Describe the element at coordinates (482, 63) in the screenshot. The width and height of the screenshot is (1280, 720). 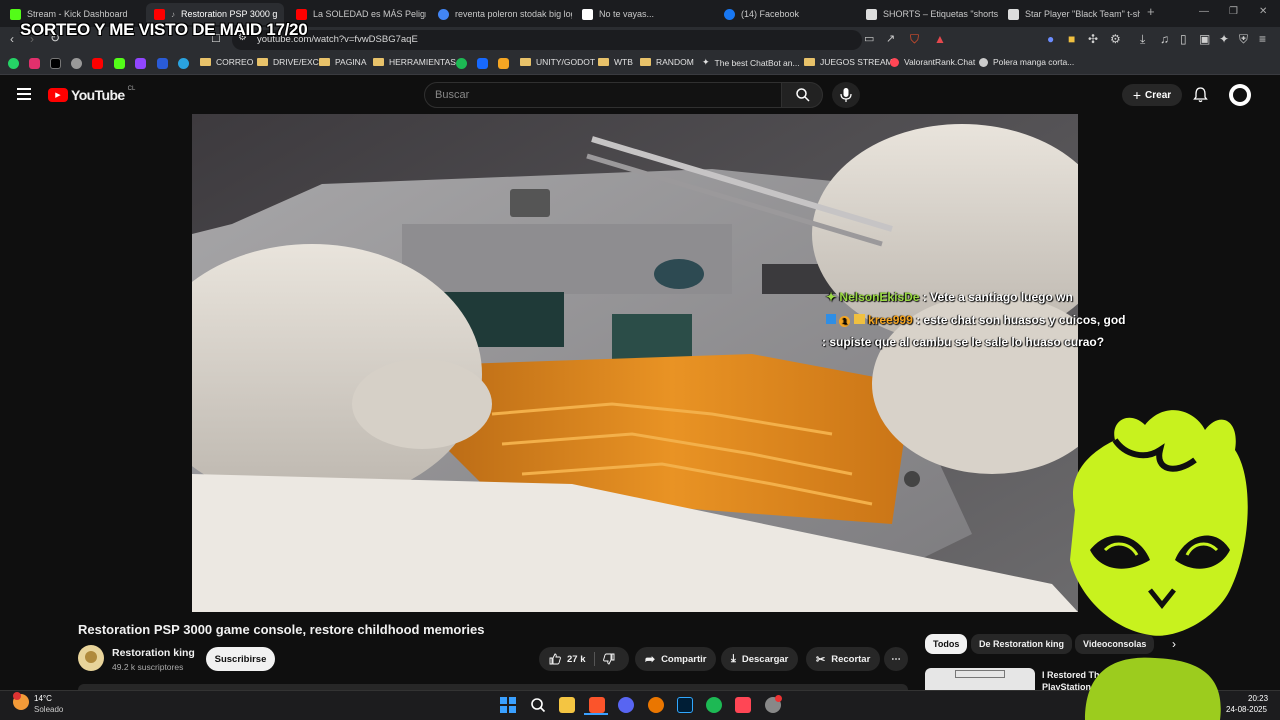
I see `behance-icon` at that location.